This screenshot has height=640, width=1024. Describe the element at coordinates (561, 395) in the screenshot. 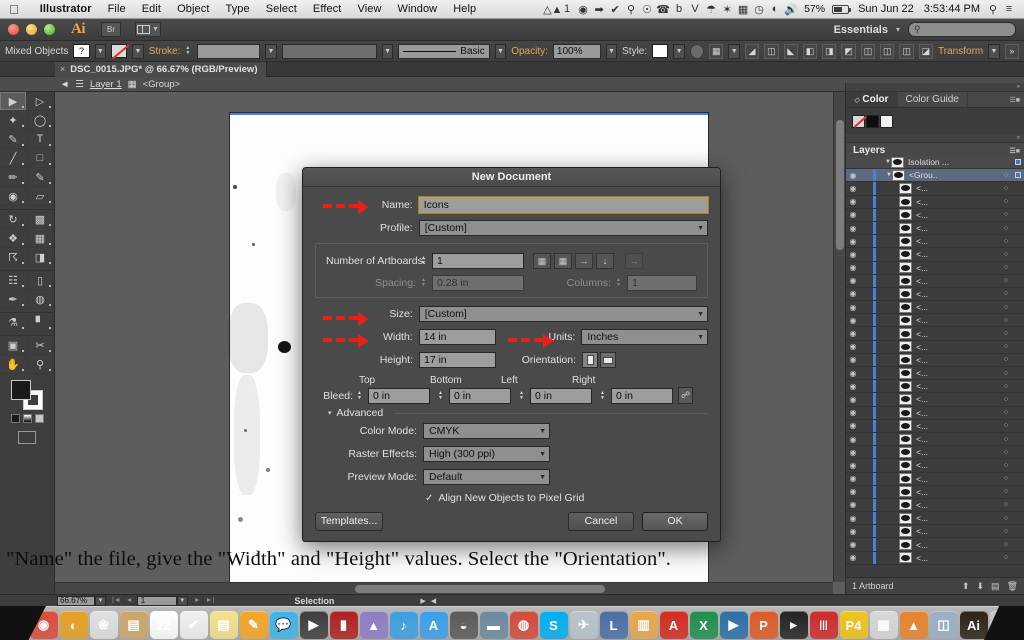

I see `bleed-left-input: 0 in` at that location.